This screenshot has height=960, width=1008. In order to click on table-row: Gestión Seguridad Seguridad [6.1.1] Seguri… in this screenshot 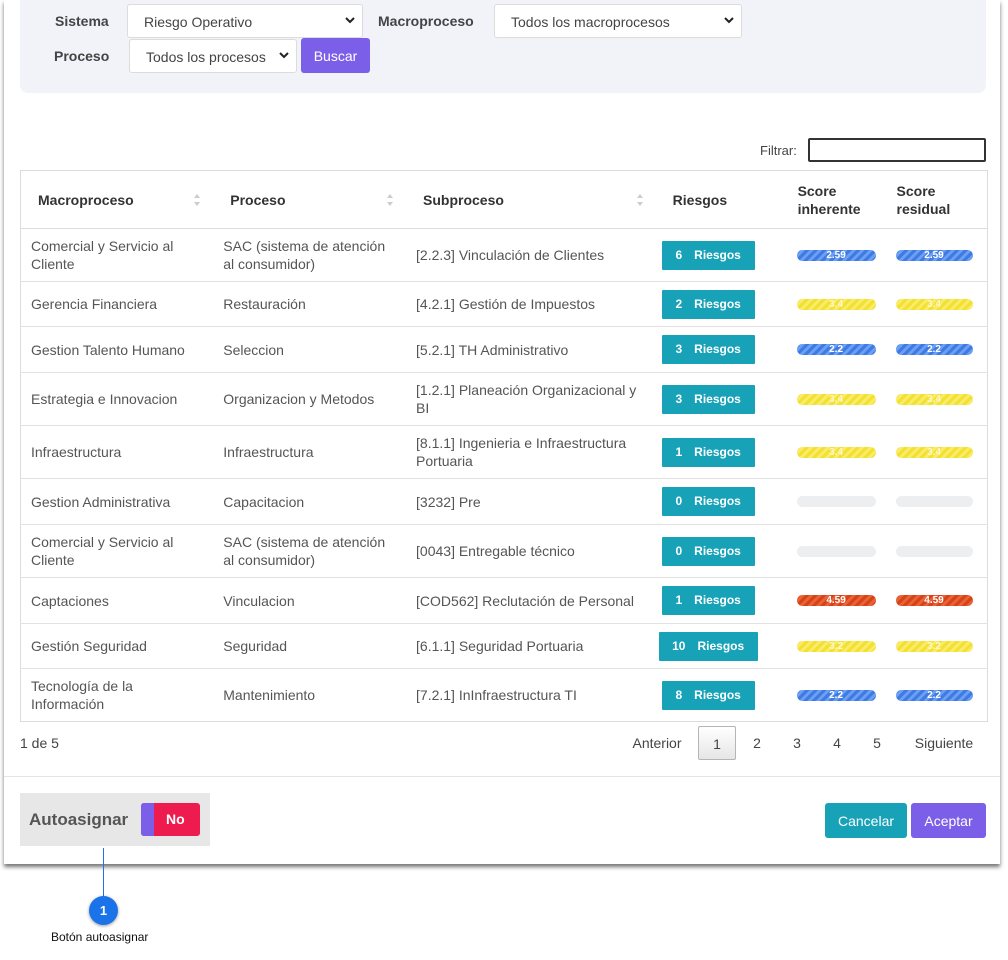, I will do `click(504, 646)`.